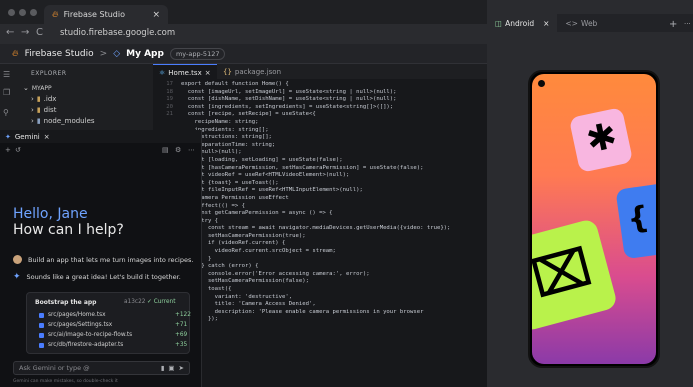 This screenshot has height=387, width=693. I want to click on code-line: } | null>(null);, so click(320, 153).